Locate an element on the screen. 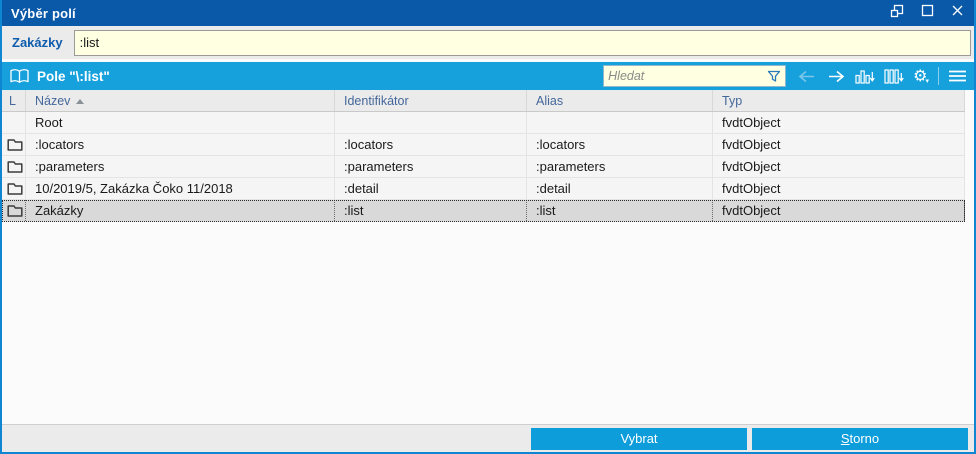  row-identifier-cell is located at coordinates (431, 122).